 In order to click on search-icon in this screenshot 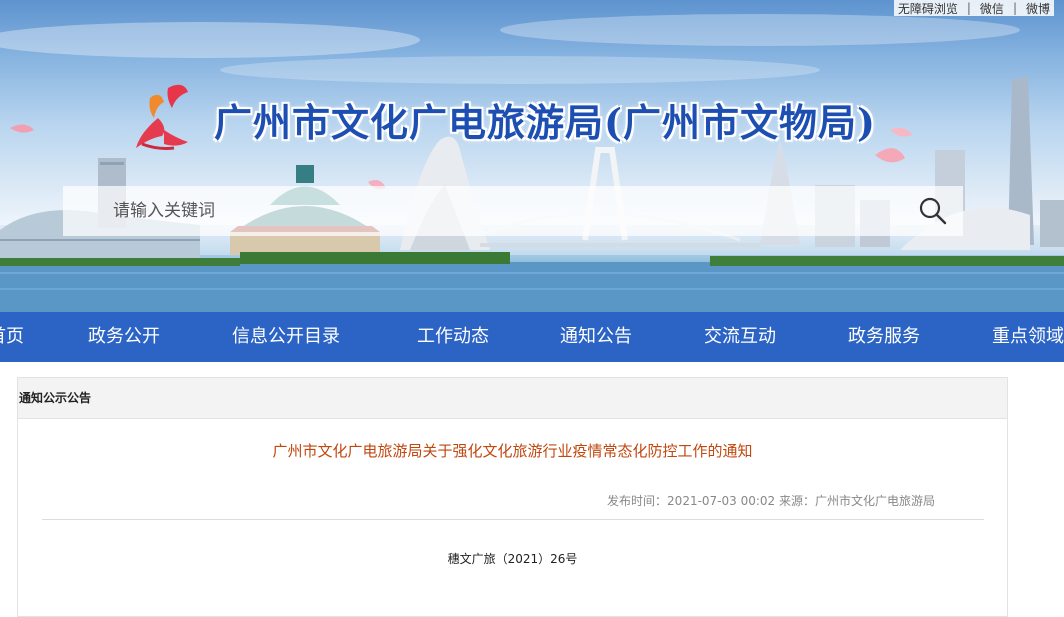, I will do `click(933, 211)`.